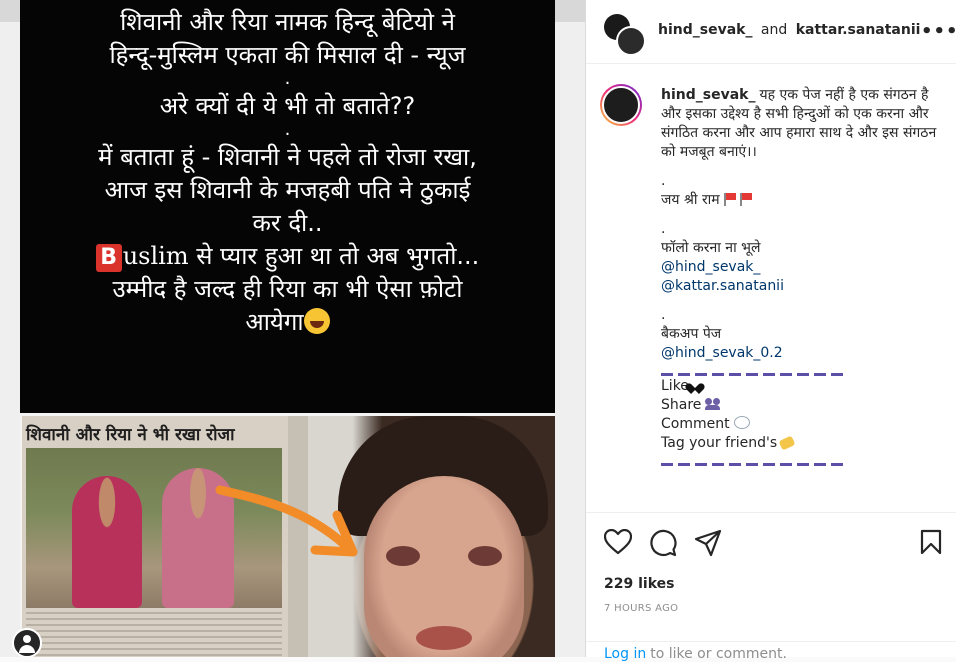 The width and height of the screenshot is (956, 662). Describe the element at coordinates (741, 422) in the screenshot. I see `speech-bubble-icon` at that location.